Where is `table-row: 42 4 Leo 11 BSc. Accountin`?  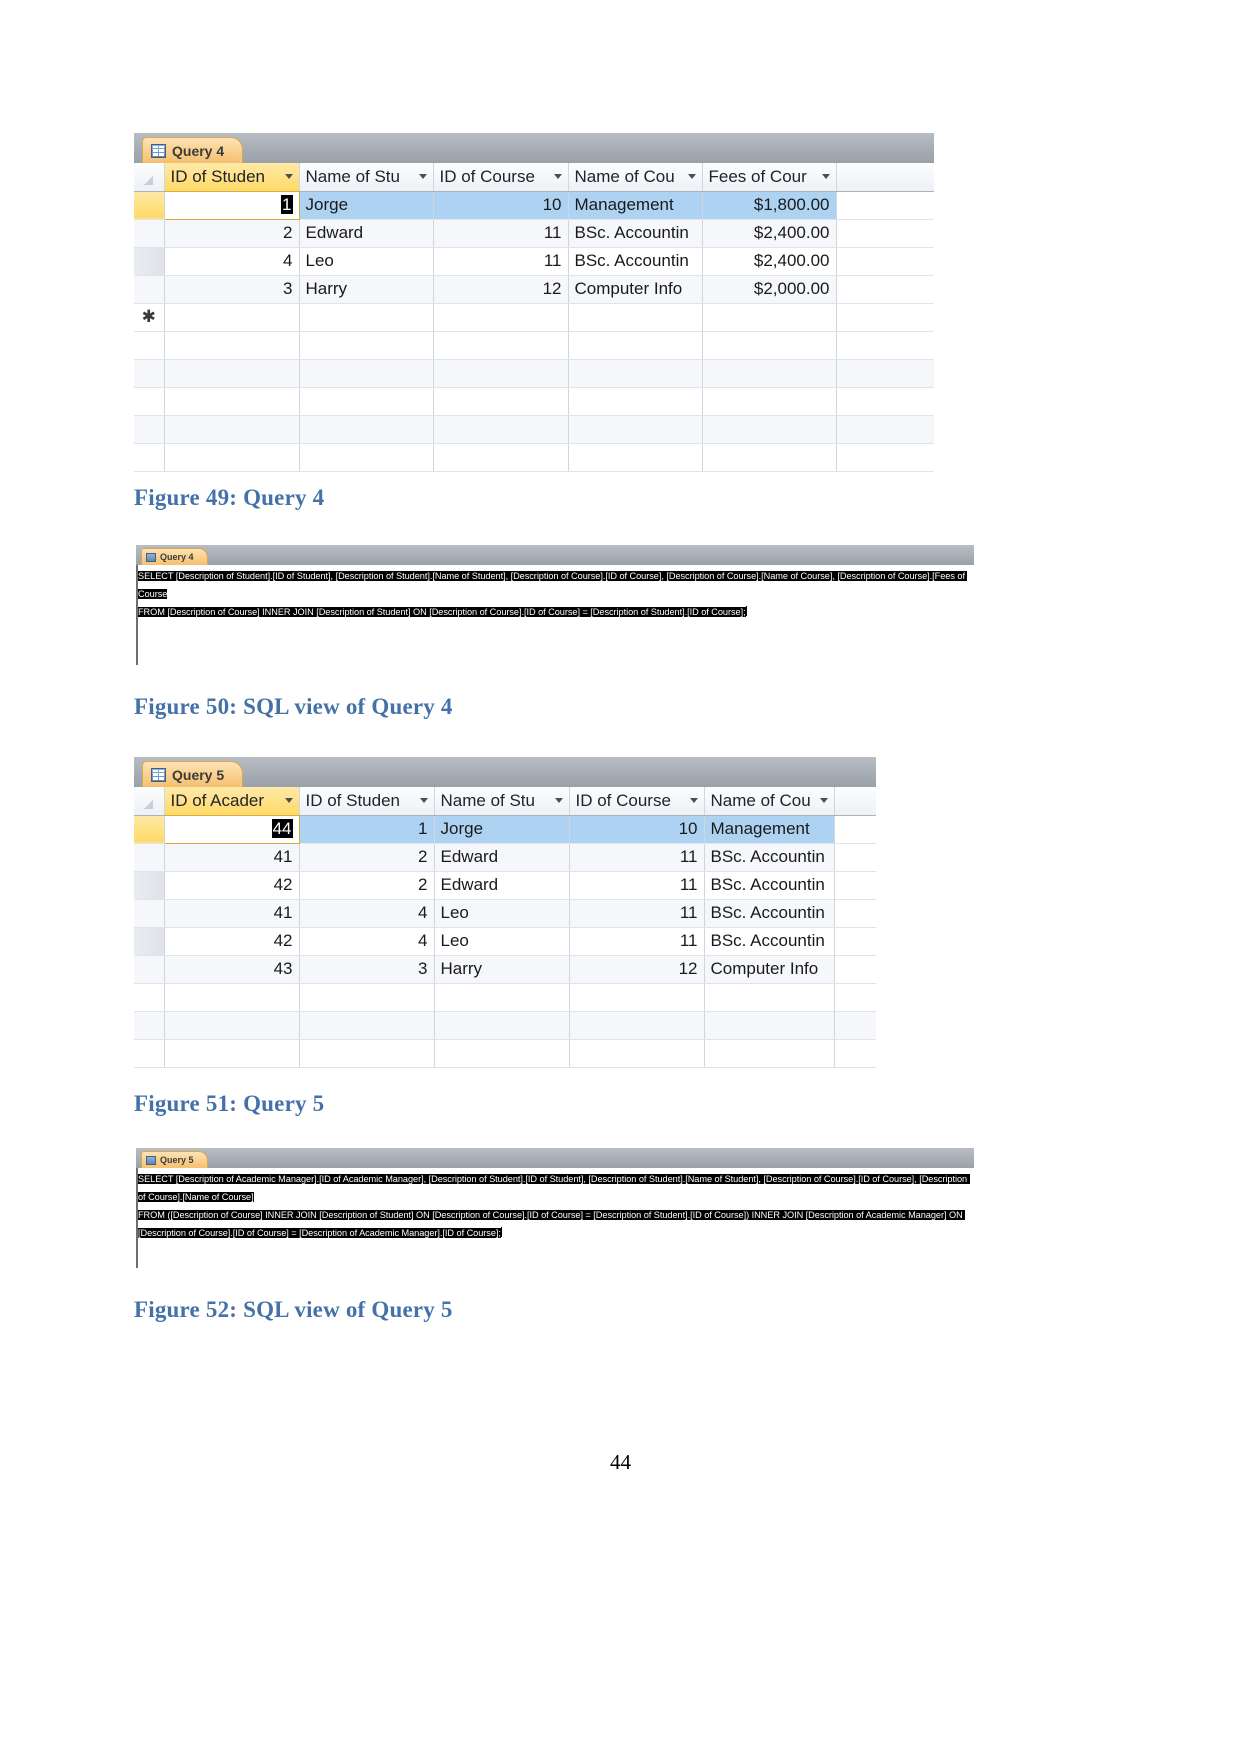
table-row: 42 4 Leo 11 BSc. Accountin is located at coordinates (505, 941).